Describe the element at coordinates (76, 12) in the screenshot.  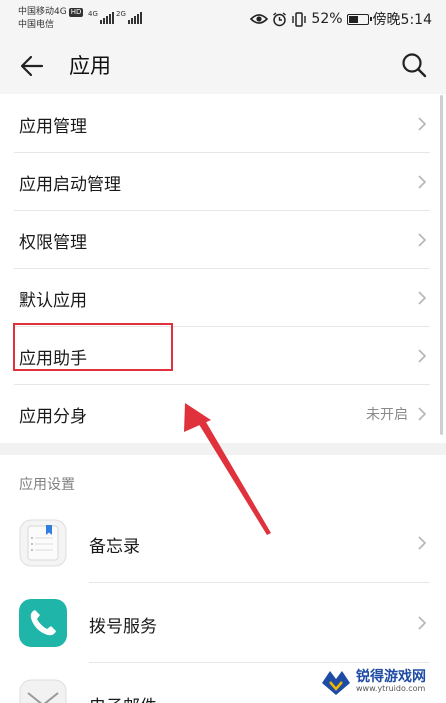
I see `hd-badge: HD` at that location.